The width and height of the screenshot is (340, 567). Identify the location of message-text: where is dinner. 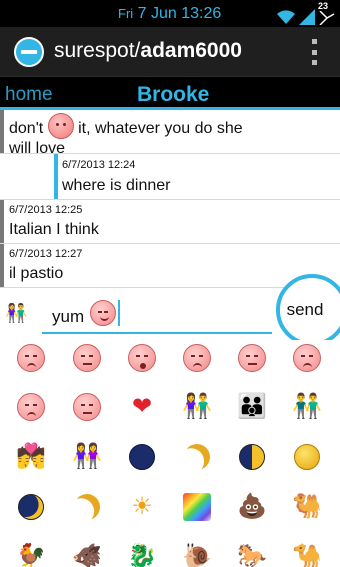
(116, 185).